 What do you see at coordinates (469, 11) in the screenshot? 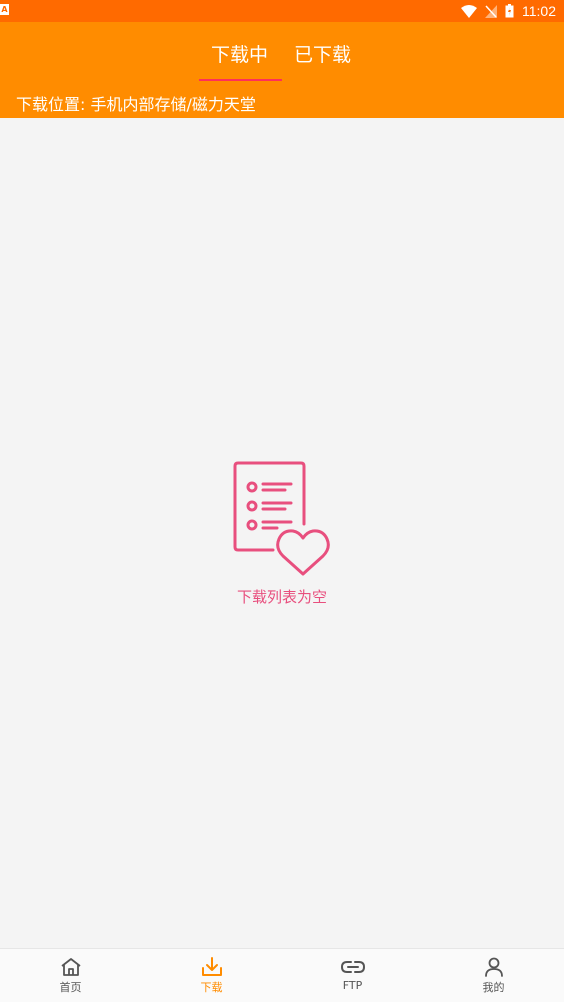
I see `wifi-icon` at bounding box center [469, 11].